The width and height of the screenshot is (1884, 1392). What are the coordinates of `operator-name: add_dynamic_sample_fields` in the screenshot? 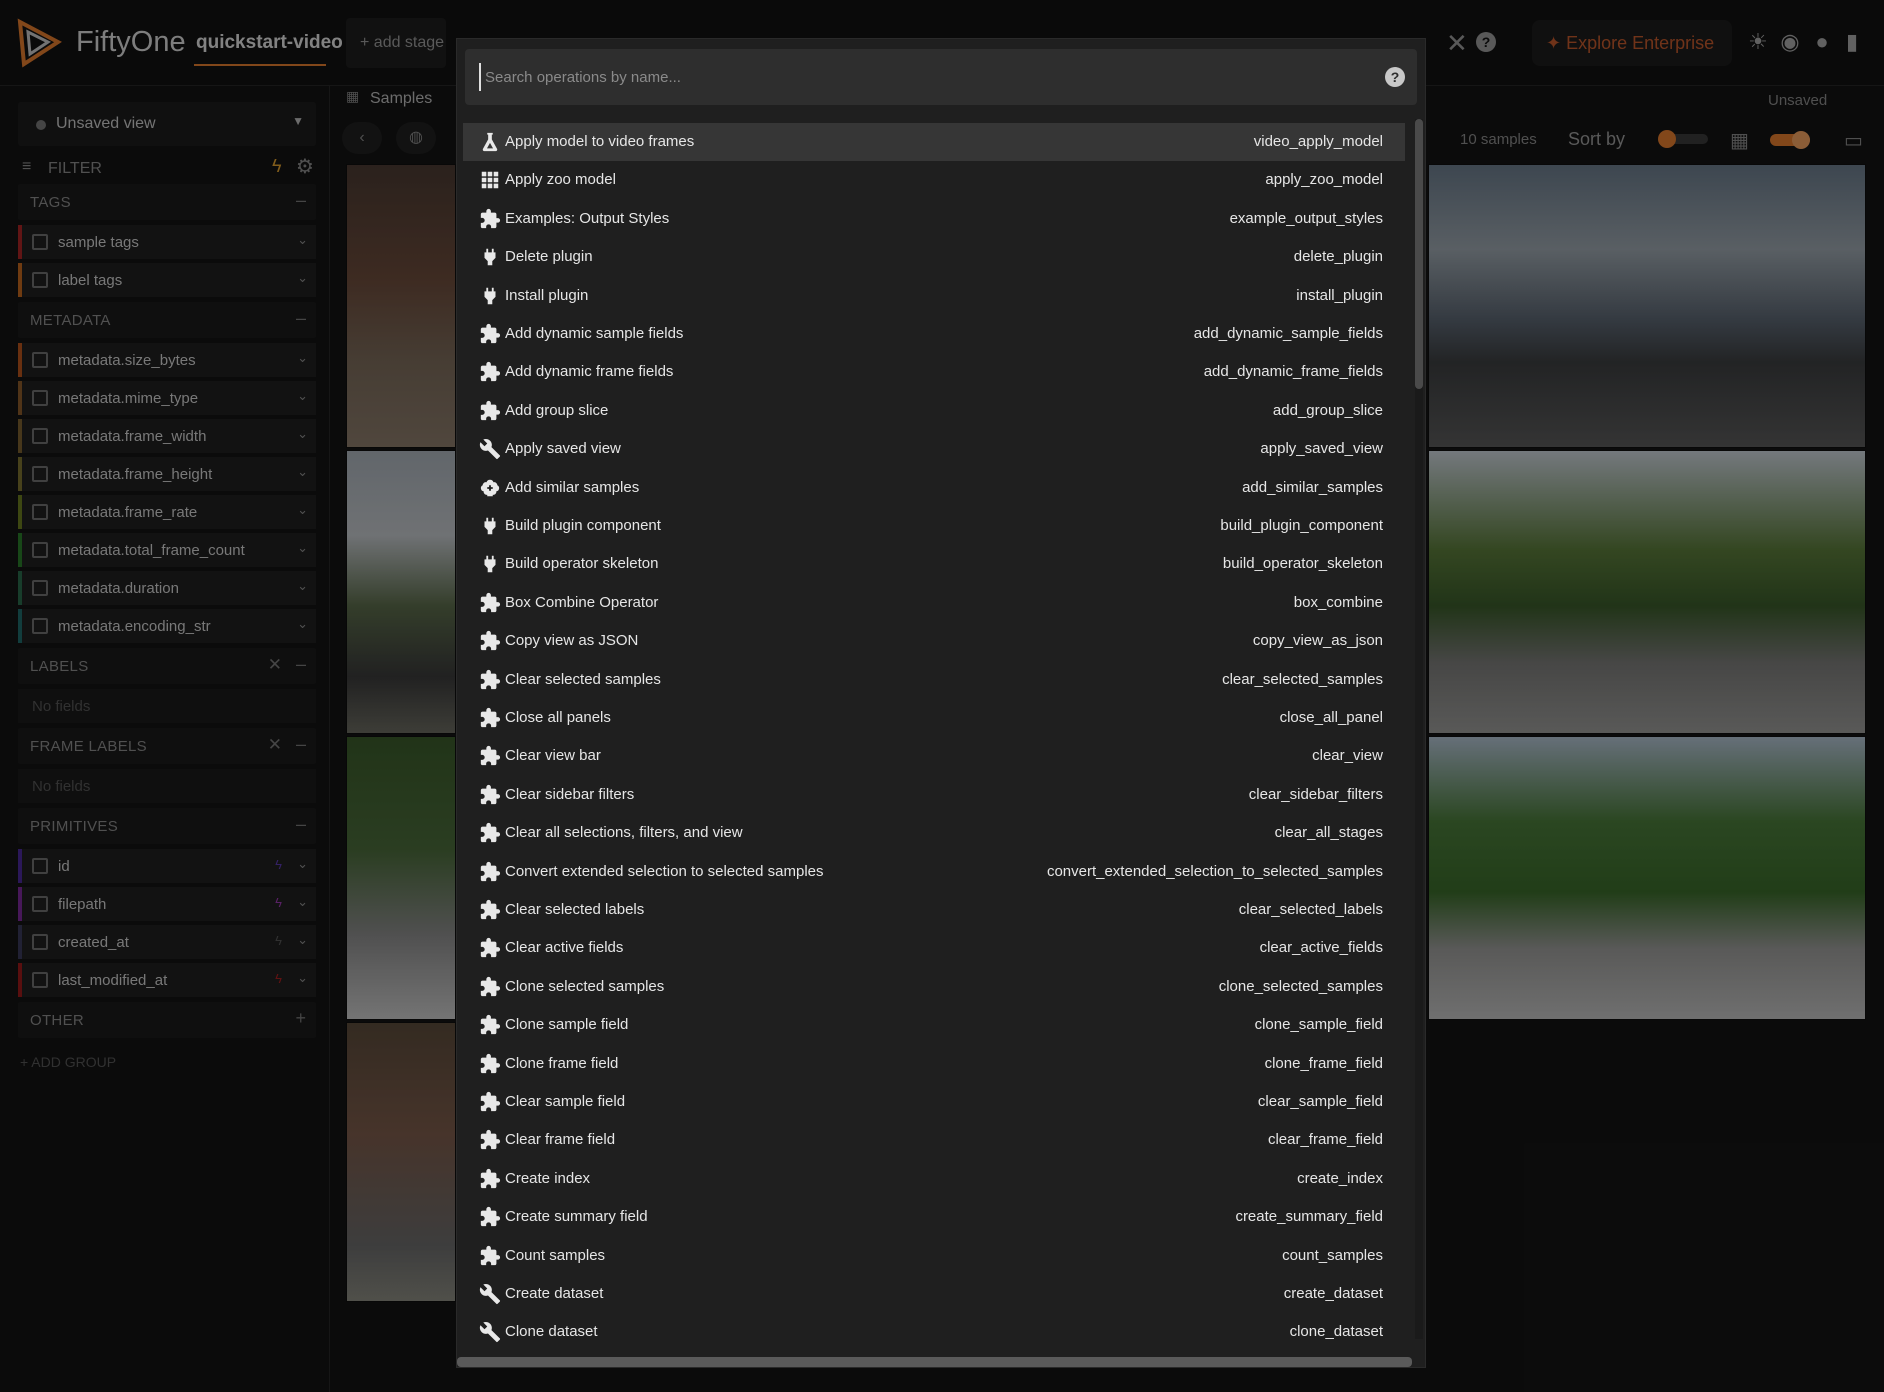 It's located at (1288, 333).